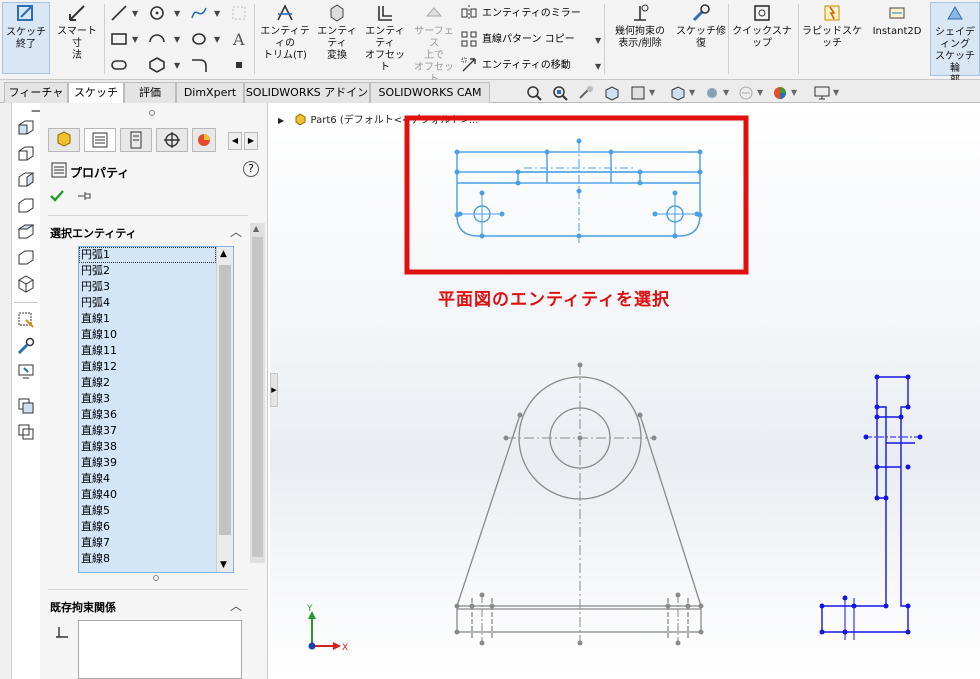 The height and width of the screenshot is (679, 980). What do you see at coordinates (26, 320) in the screenshot?
I see `normal-to-icon` at bounding box center [26, 320].